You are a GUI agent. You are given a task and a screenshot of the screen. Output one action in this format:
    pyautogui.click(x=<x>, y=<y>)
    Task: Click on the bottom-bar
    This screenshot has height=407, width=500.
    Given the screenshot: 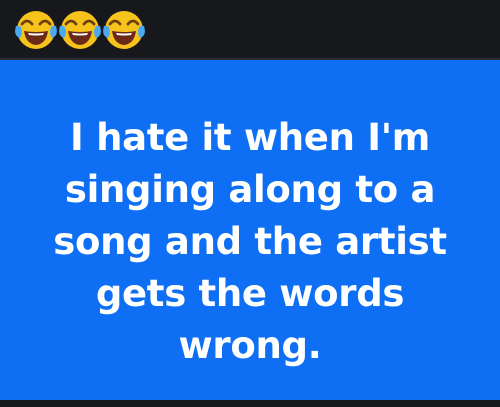 What is the action you would take?
    pyautogui.click(x=250, y=403)
    